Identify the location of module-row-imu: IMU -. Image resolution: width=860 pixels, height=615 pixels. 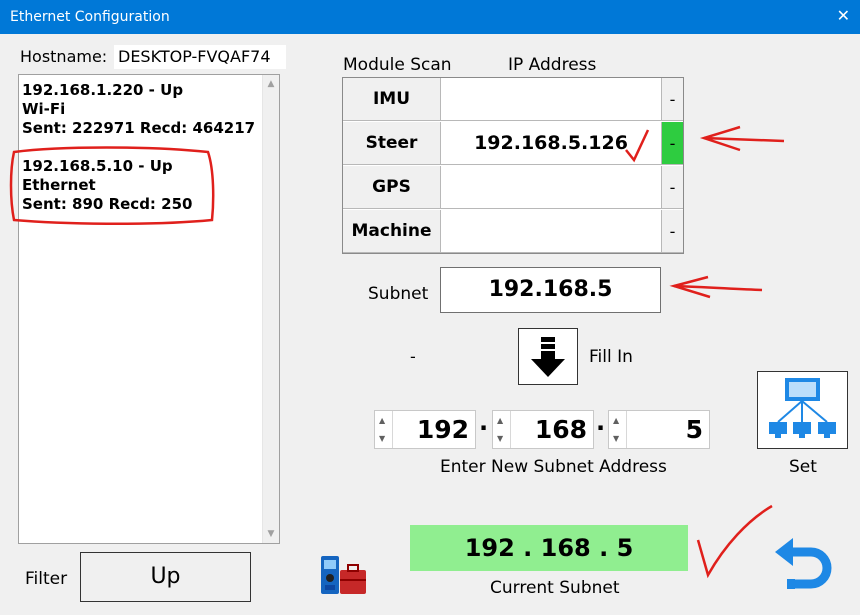
(513, 100).